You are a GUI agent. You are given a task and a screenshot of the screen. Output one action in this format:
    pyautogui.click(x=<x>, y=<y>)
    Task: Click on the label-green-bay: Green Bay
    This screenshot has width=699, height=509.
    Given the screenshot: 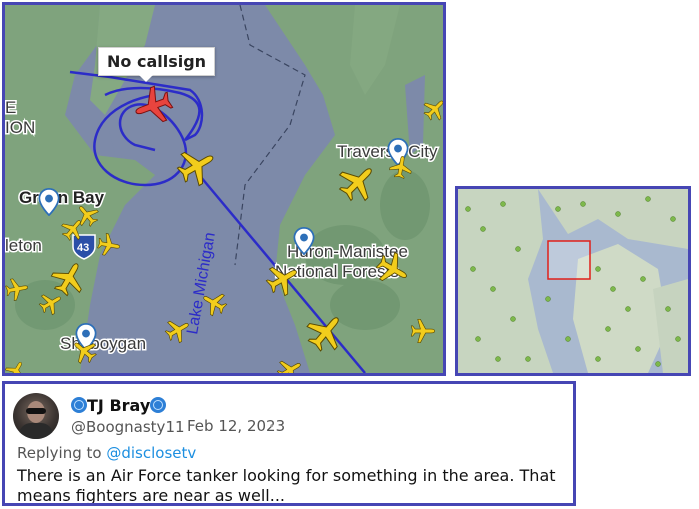 What is the action you would take?
    pyautogui.click(x=62, y=197)
    